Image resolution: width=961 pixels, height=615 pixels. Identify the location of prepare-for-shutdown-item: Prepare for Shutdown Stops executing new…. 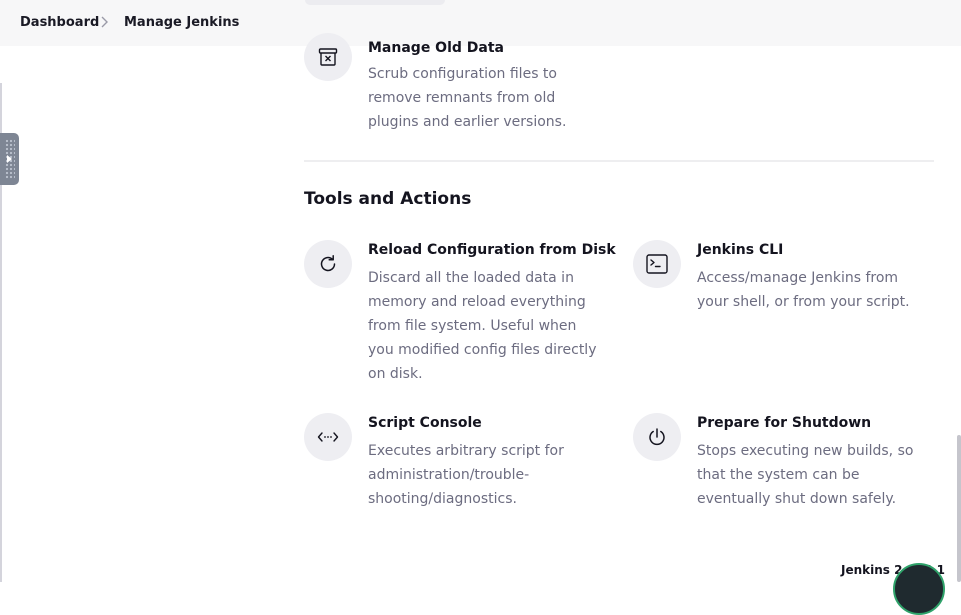
(783, 463).